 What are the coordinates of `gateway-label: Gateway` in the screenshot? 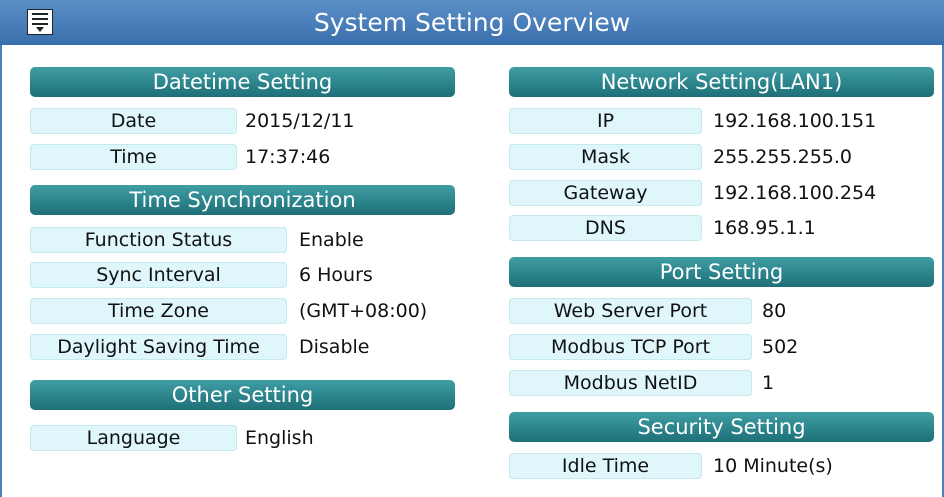 It's located at (605, 193).